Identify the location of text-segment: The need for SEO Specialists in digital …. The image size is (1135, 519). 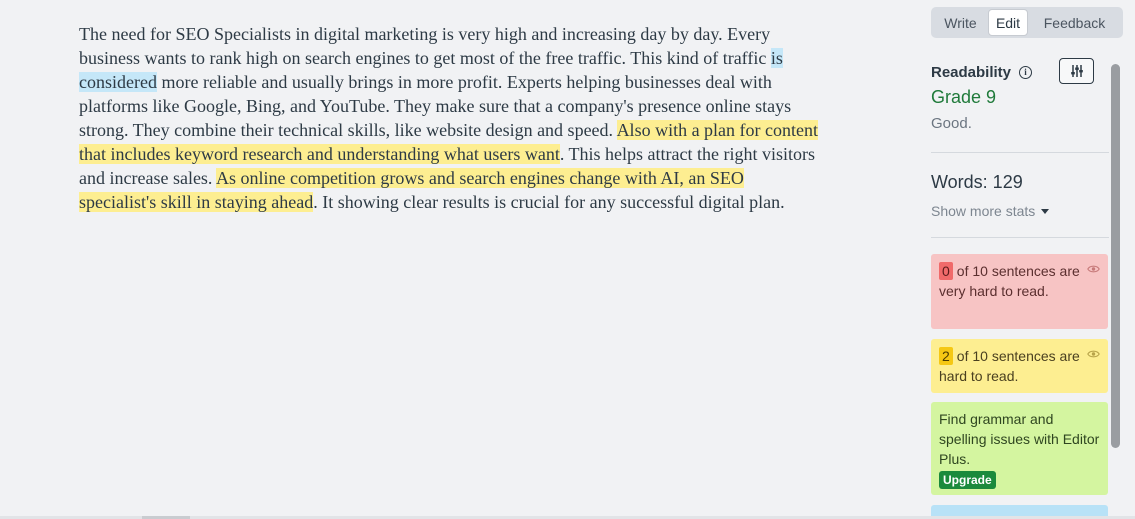
(425, 46).